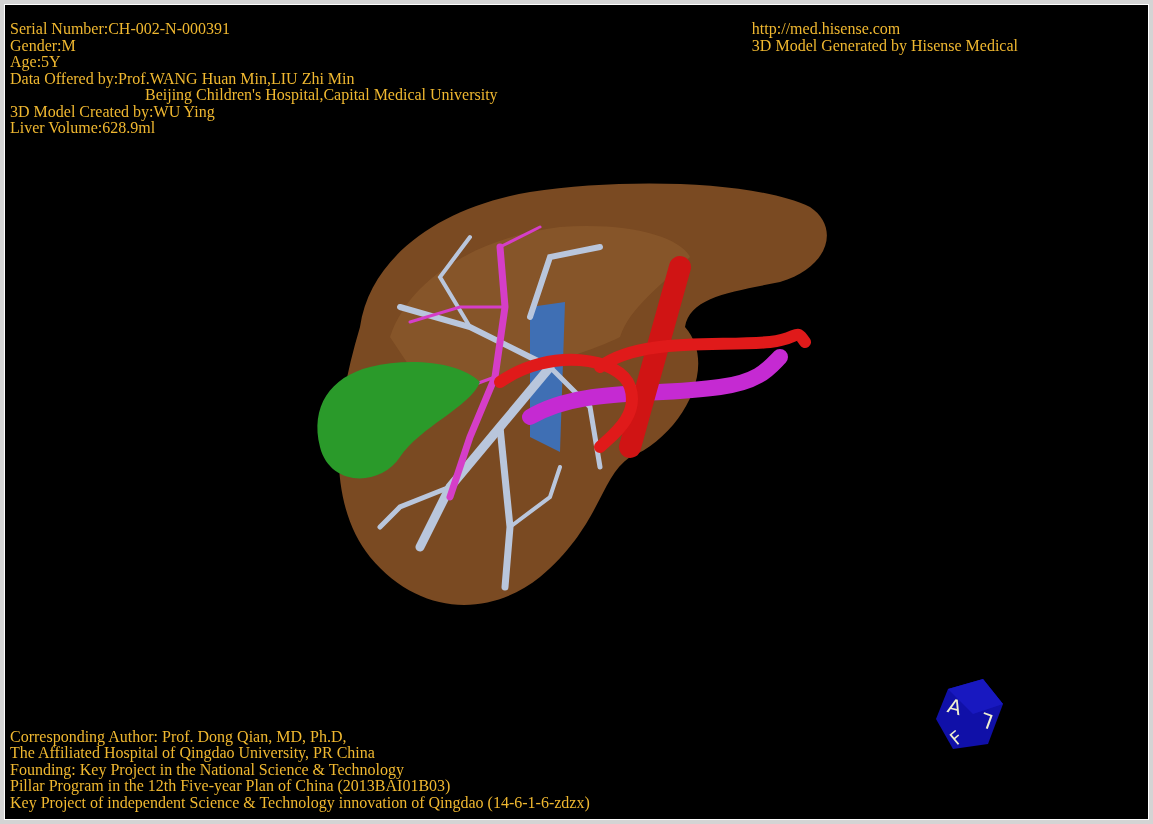 This screenshot has height=824, width=1153. What do you see at coordinates (826, 29) in the screenshot?
I see `info-text: http://med.hisense.com` at bounding box center [826, 29].